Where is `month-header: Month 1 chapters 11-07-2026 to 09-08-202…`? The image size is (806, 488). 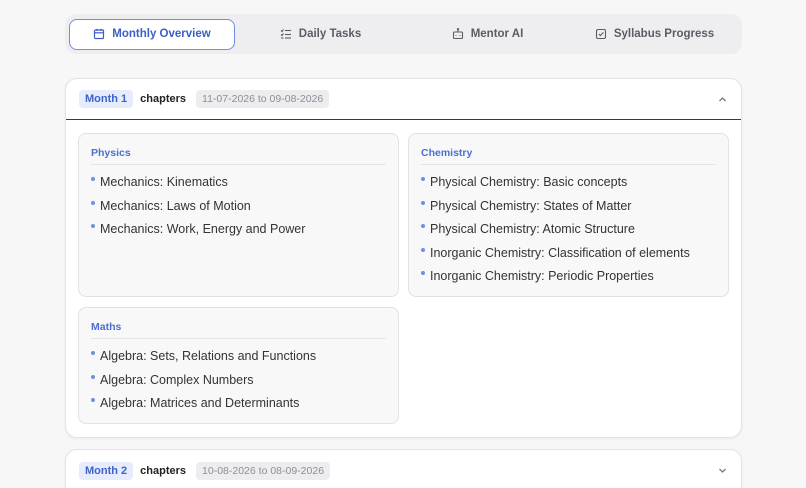 month-header: Month 1 chapters 11-07-2026 to 09-08-202… is located at coordinates (403, 99).